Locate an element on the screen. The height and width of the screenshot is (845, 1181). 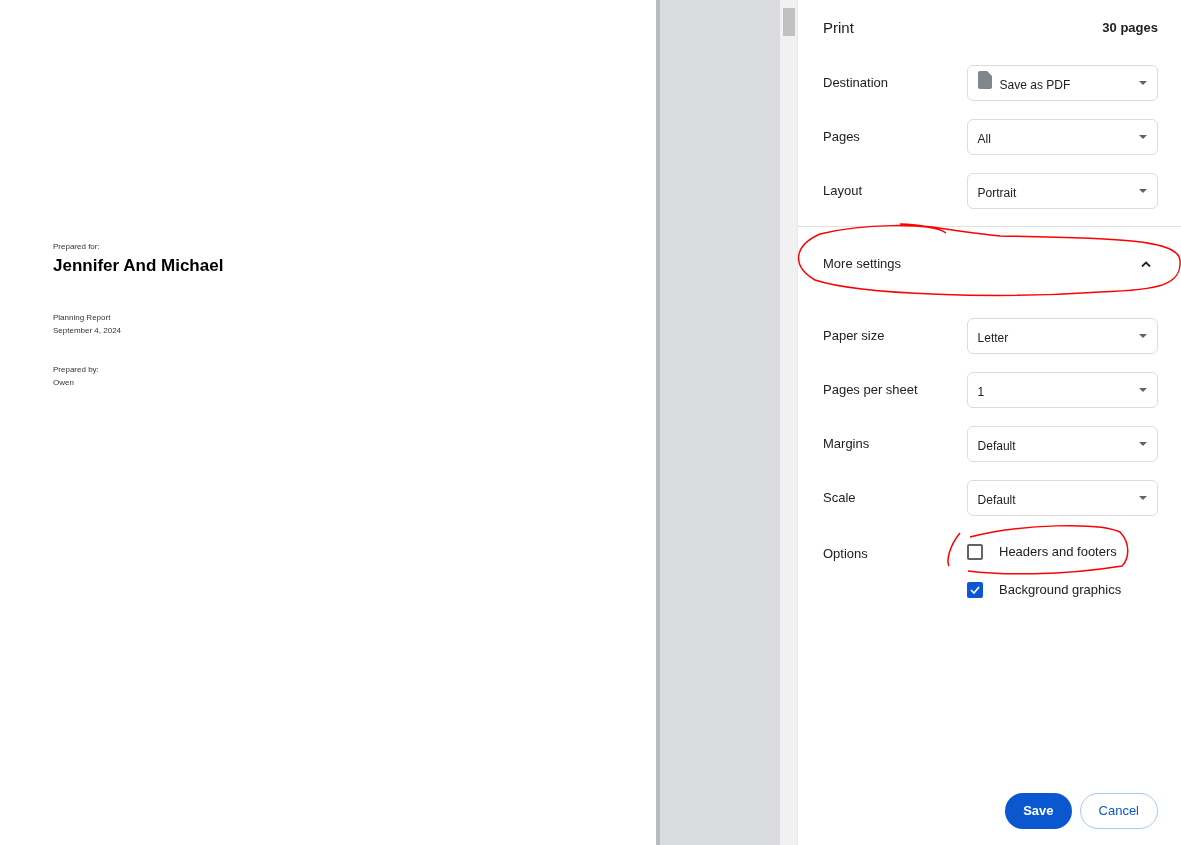
dropdown-select: All is located at coordinates (1062, 137).